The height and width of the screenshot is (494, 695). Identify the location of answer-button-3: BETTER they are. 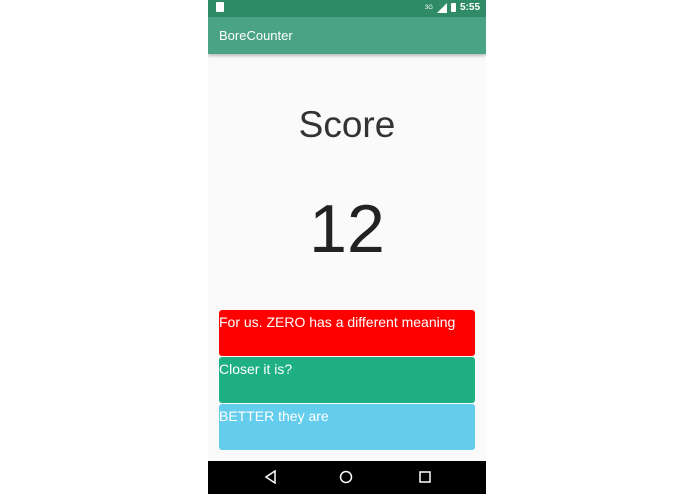
(347, 427).